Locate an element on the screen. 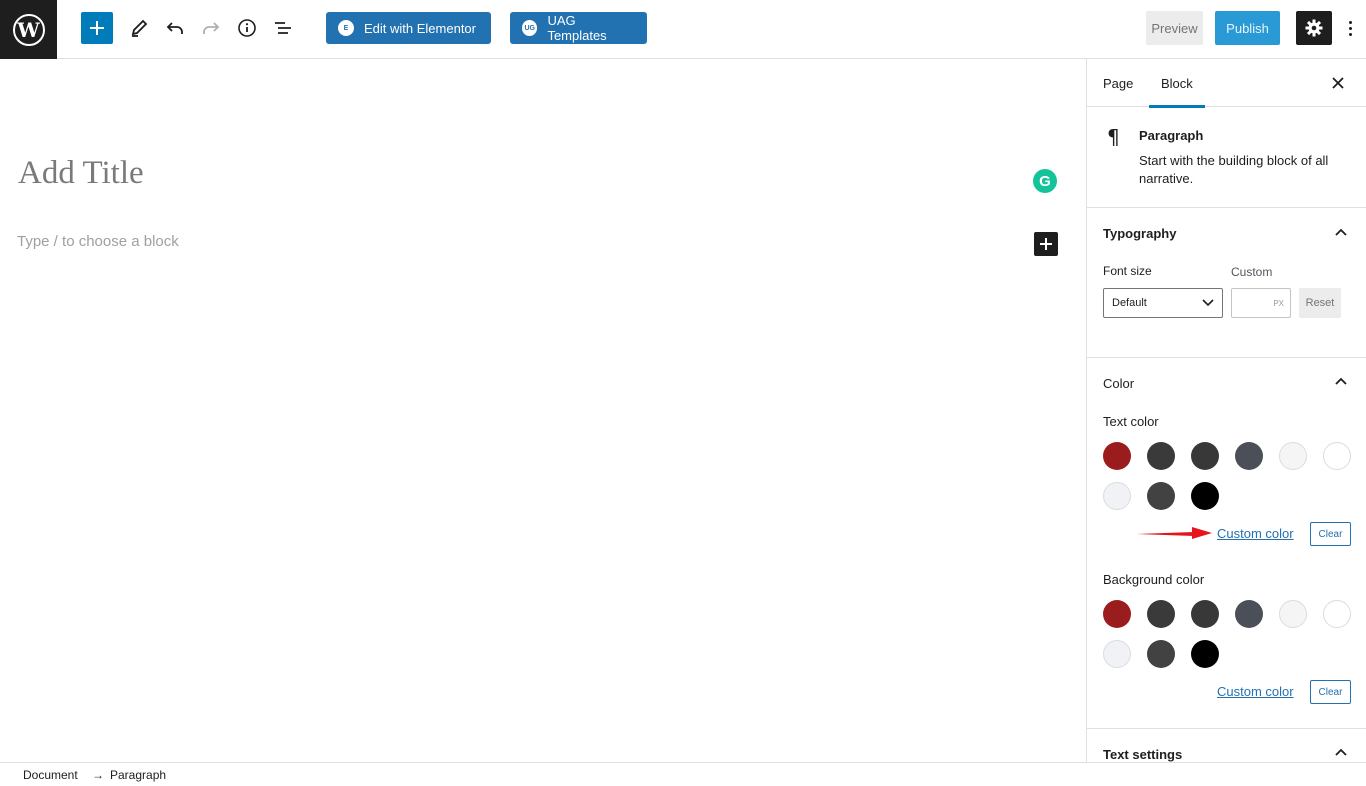  close-sidebar-button is located at coordinates (1338, 83).